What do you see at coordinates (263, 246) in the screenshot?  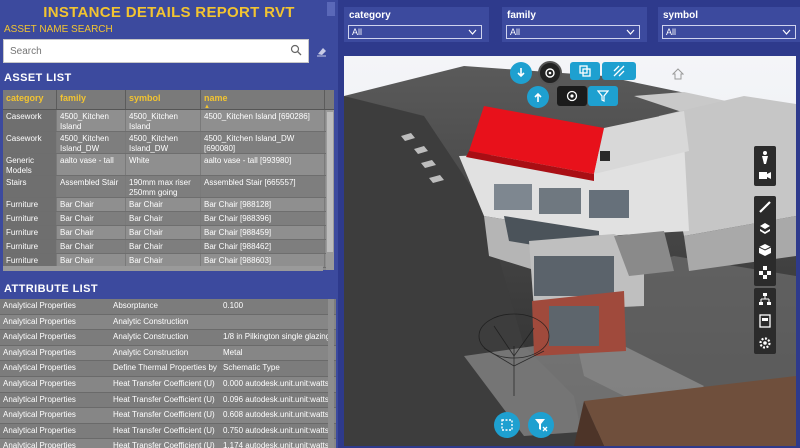 I see `table-cell: Bar Chair [988462]` at bounding box center [263, 246].